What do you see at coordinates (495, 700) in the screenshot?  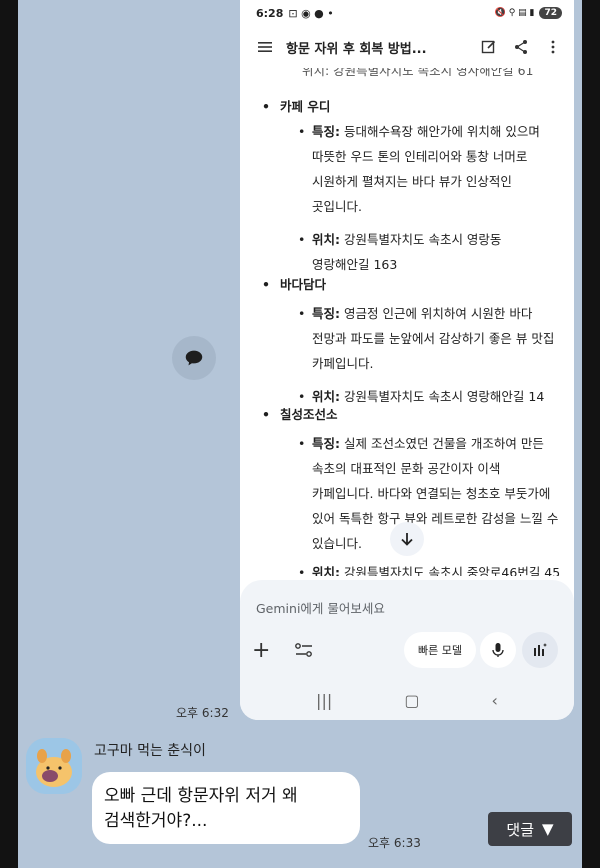 I see `back-icon: ‹` at bounding box center [495, 700].